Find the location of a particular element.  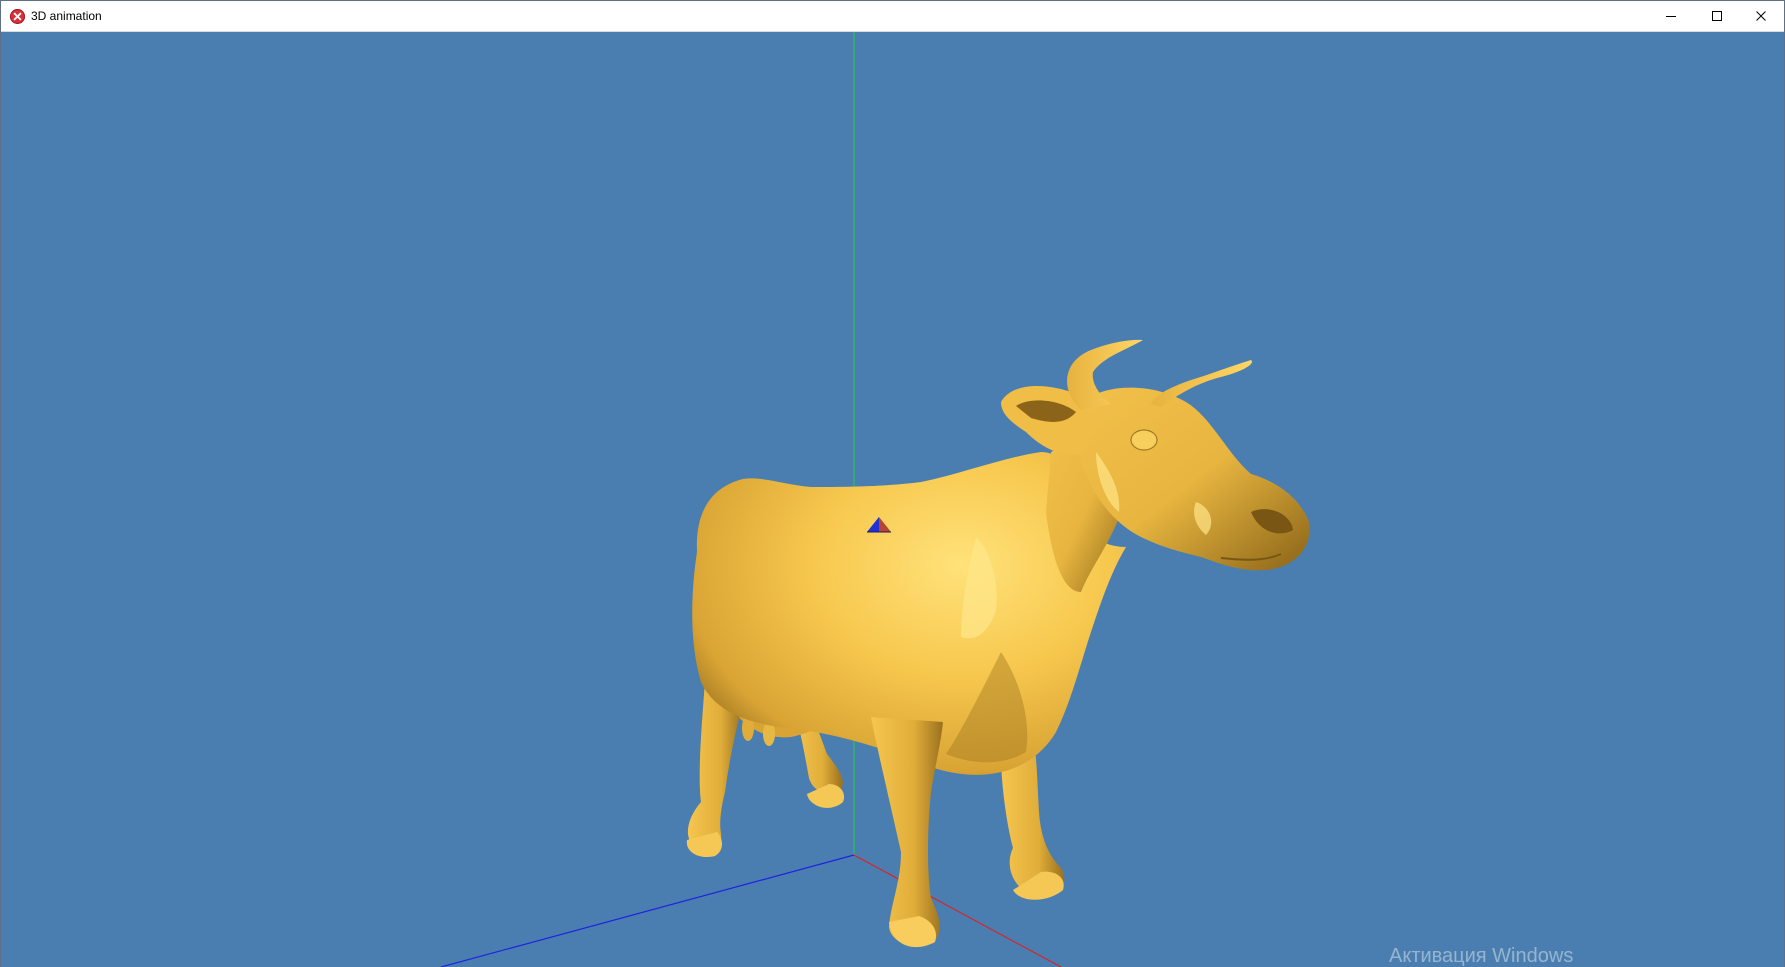

app-error-icon is located at coordinates (17, 16).